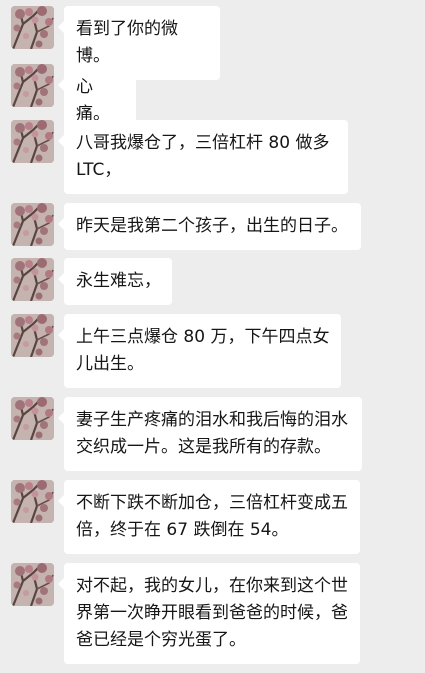  What do you see at coordinates (209, 226) in the screenshot?
I see `message-bubble: 昨天是我第二个孩子，出生的日子。` at bounding box center [209, 226].